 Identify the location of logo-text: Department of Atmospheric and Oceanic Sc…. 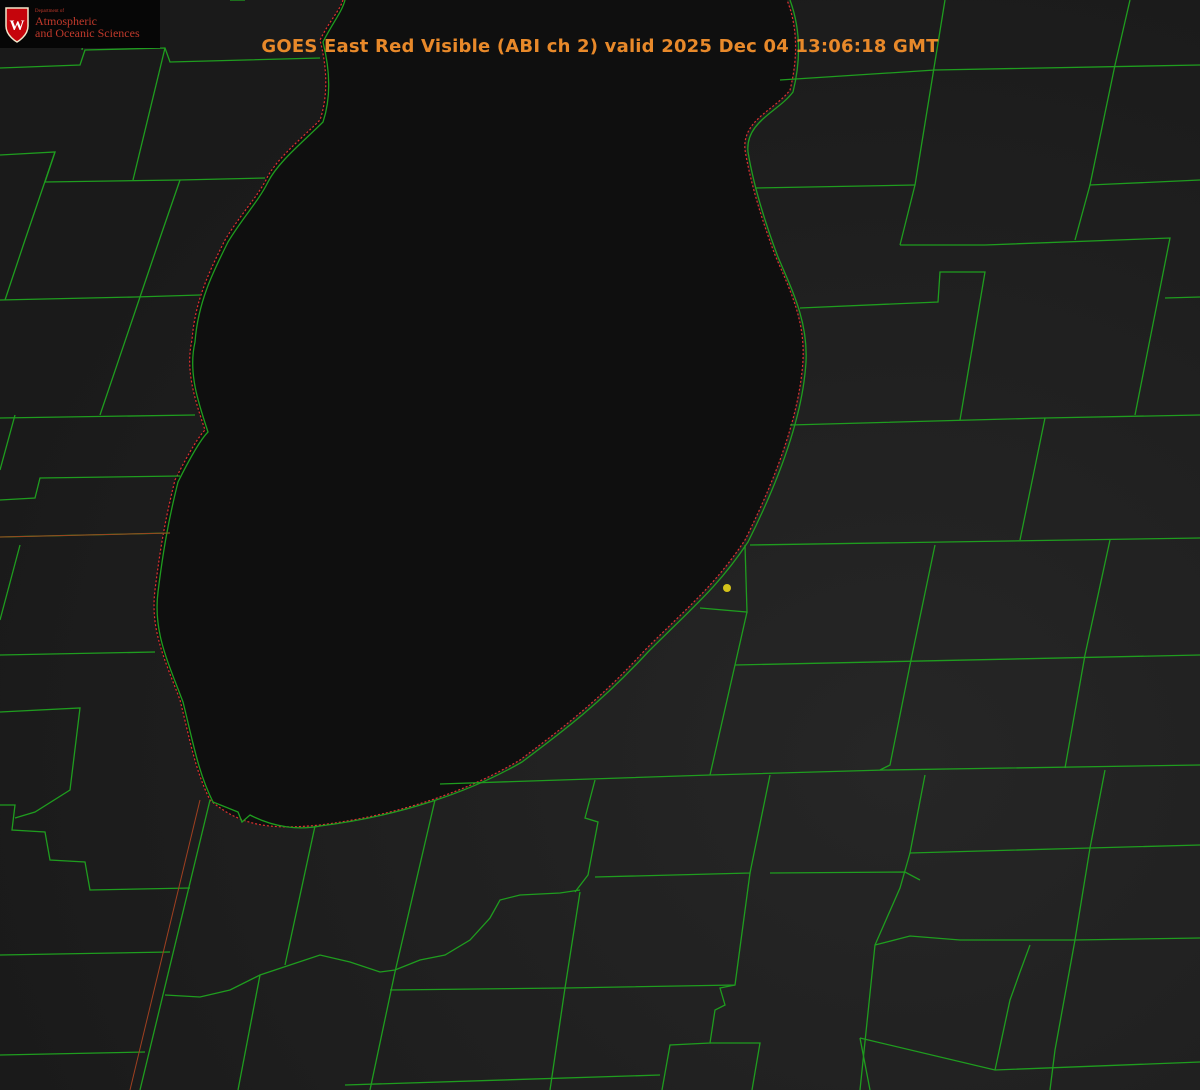
(87, 24).